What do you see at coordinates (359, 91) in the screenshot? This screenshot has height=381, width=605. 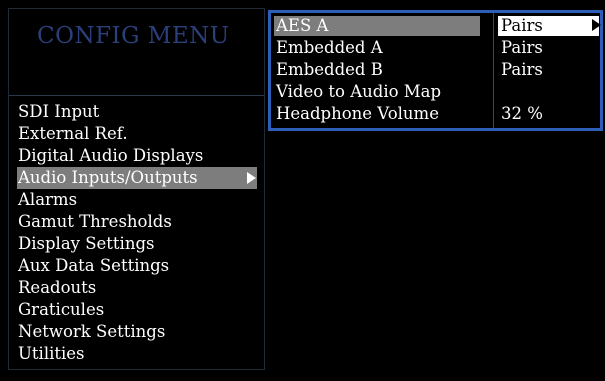 I see `submenu-row-label: Video to Audio Map` at bounding box center [359, 91].